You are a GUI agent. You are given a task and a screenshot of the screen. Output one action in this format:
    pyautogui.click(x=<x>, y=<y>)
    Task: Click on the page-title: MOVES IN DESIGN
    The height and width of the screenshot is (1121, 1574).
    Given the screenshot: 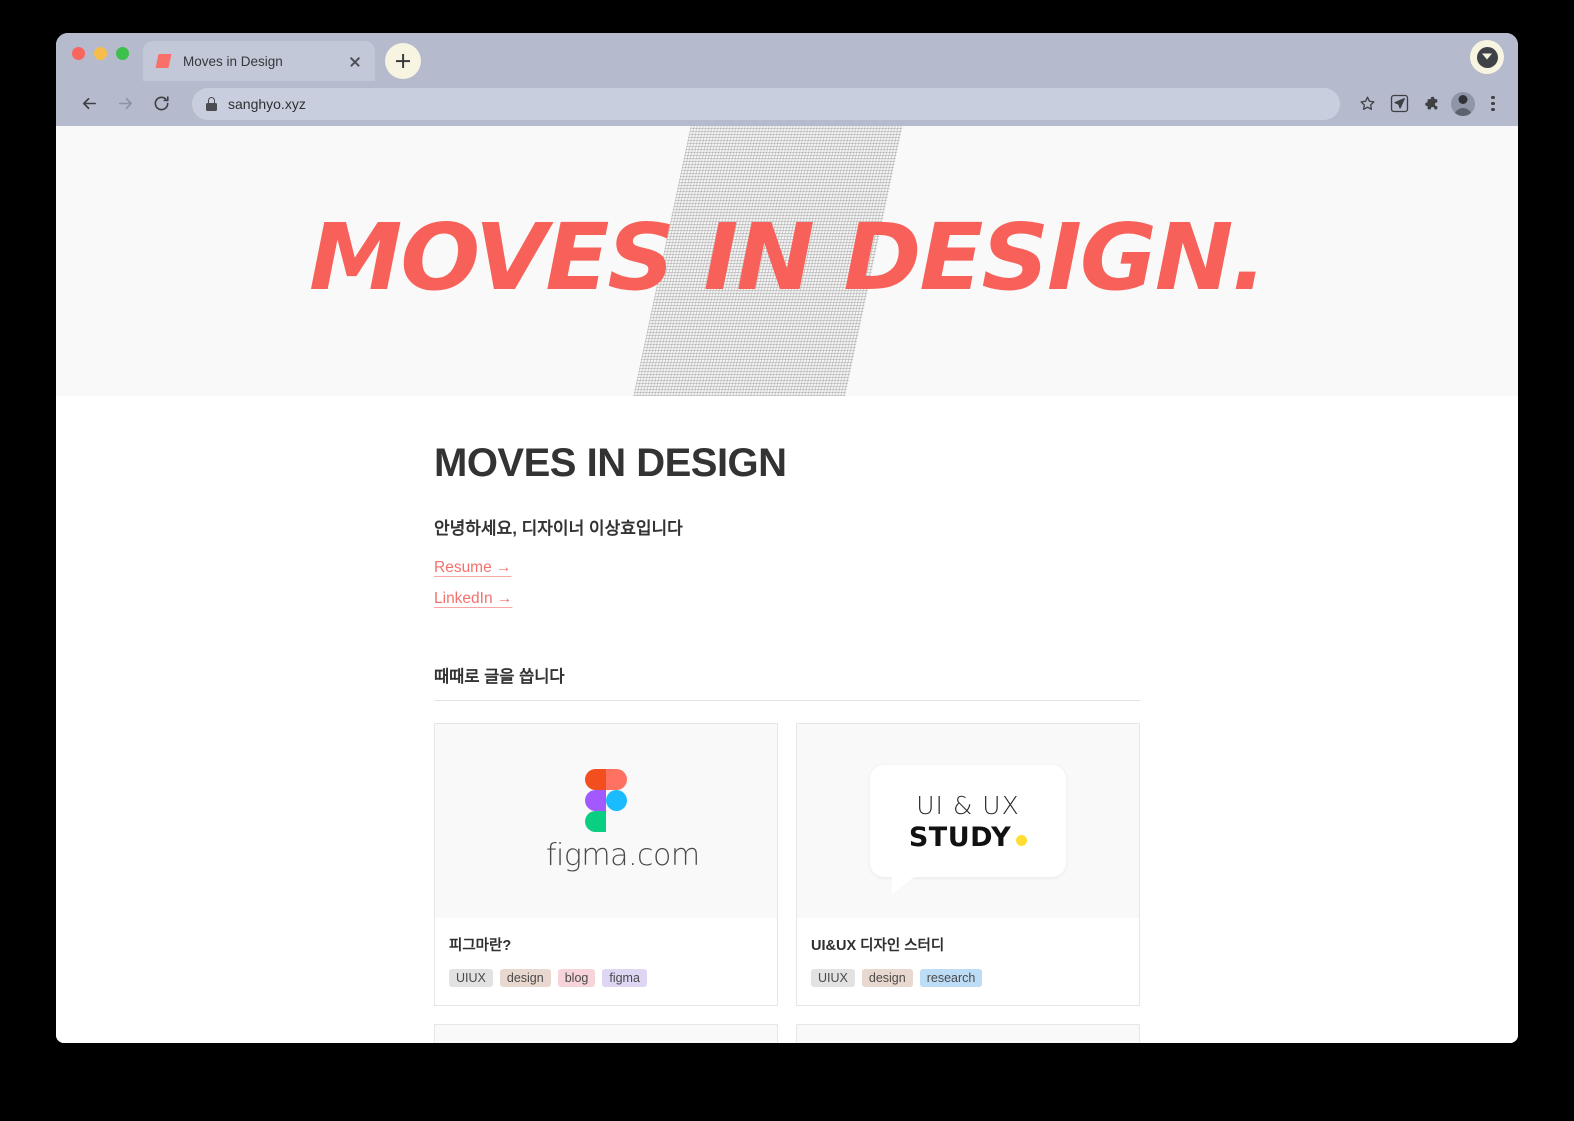 What is the action you would take?
    pyautogui.click(x=610, y=463)
    